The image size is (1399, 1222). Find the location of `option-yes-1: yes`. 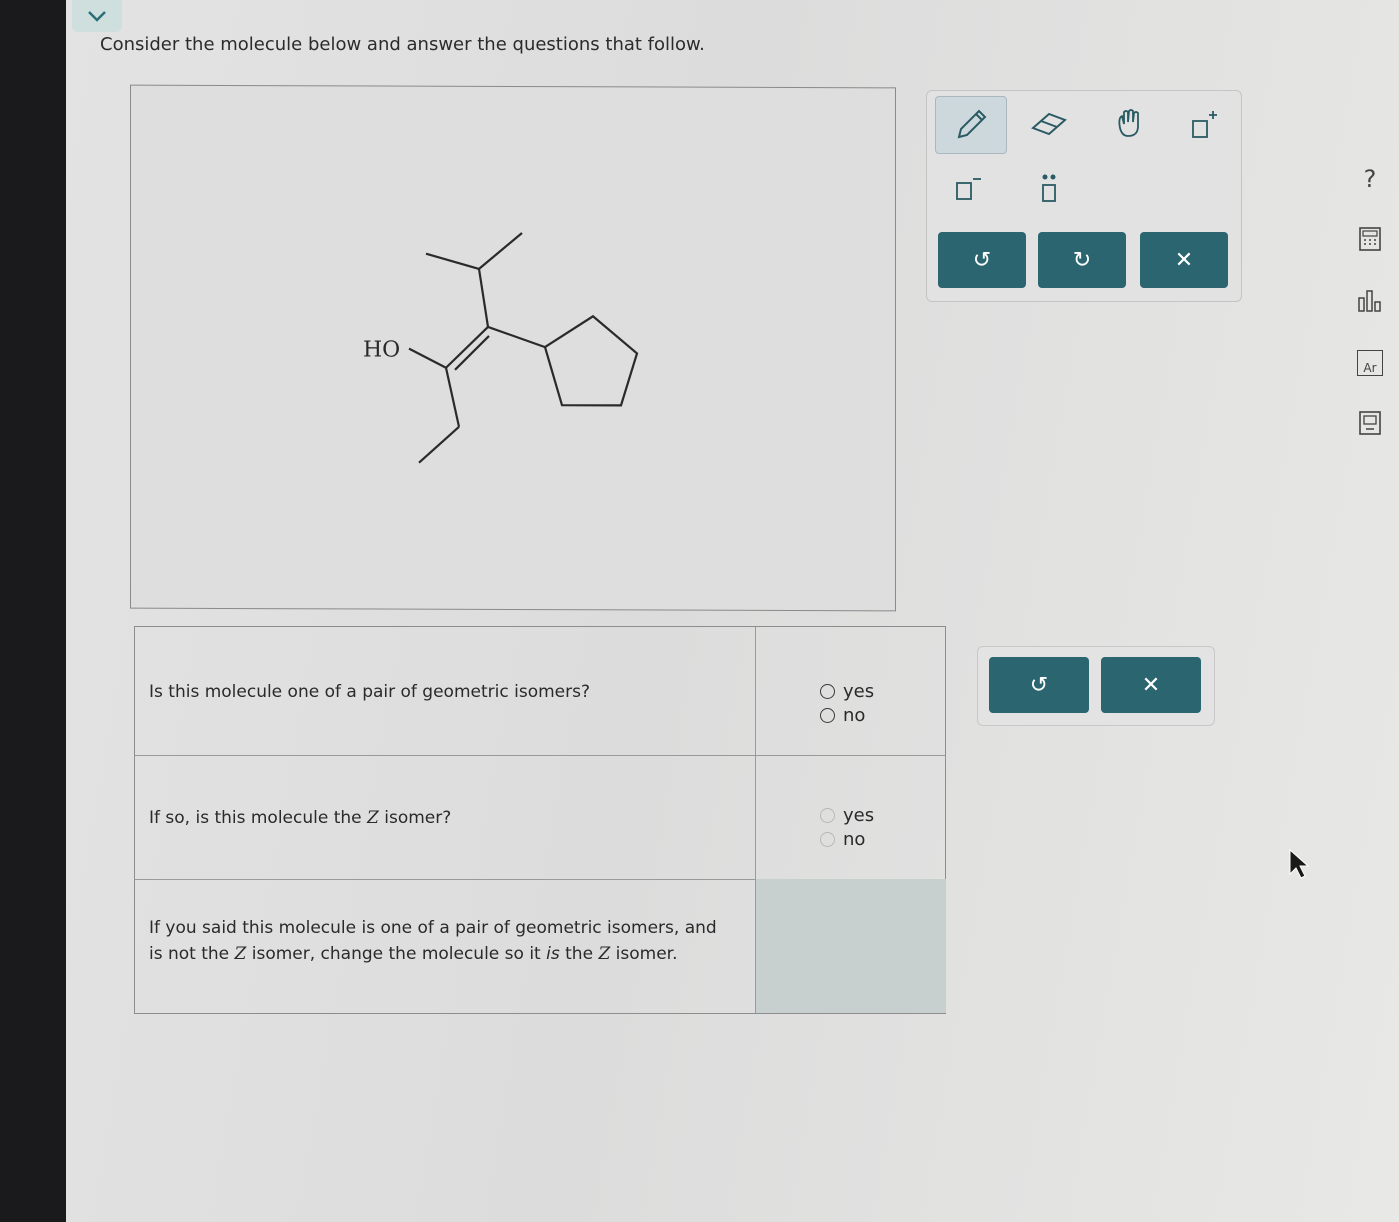

option-yes-1: yes is located at coordinates (847, 691).